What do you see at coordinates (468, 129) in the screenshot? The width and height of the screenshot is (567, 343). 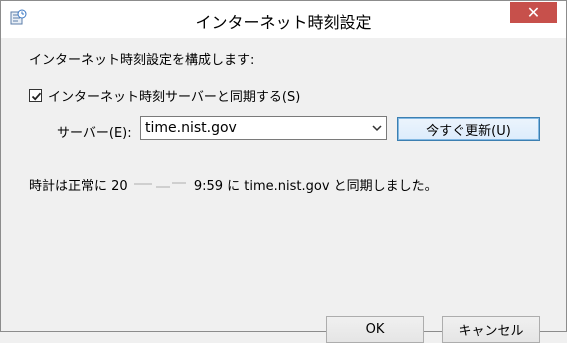 I see `update-now-button: 今すぐ更新(U)` at bounding box center [468, 129].